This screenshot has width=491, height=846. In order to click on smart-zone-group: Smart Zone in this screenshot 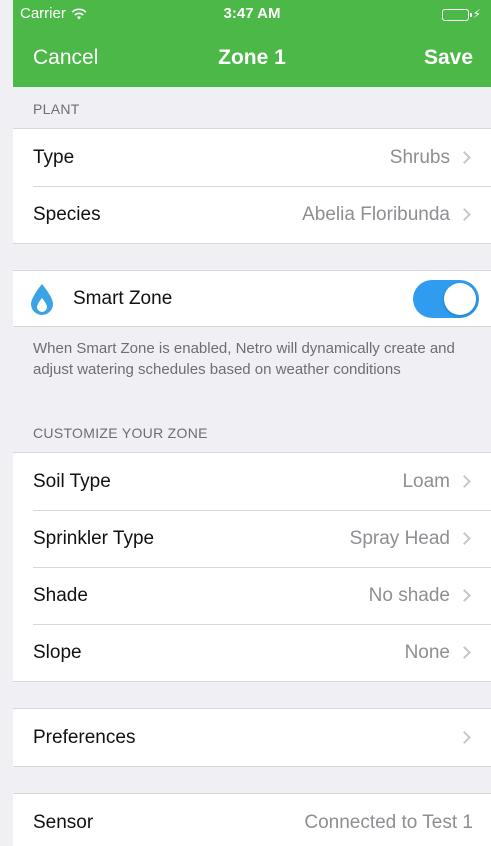, I will do `click(252, 298)`.